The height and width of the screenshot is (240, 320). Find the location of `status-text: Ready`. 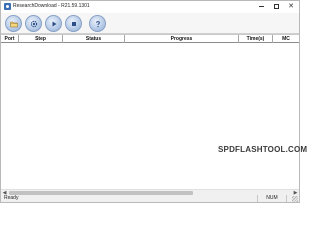

status-text: Ready is located at coordinates (11, 198).